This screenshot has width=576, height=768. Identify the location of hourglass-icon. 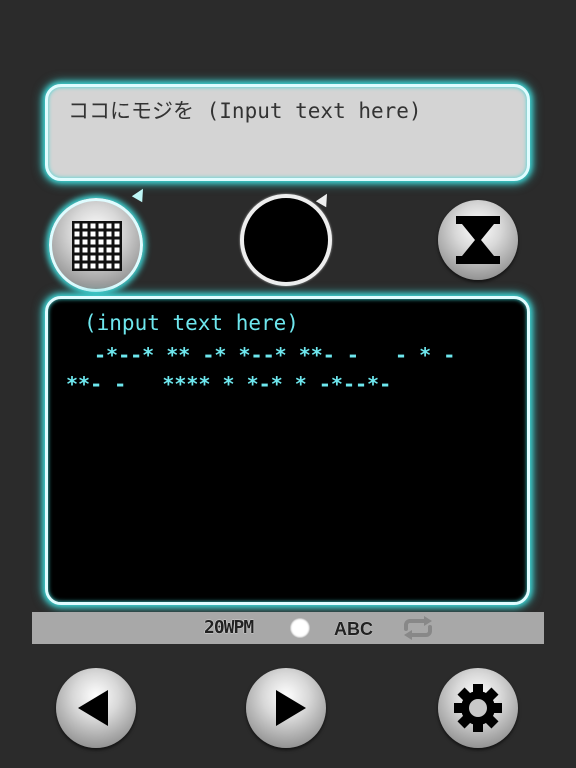
(478, 240).